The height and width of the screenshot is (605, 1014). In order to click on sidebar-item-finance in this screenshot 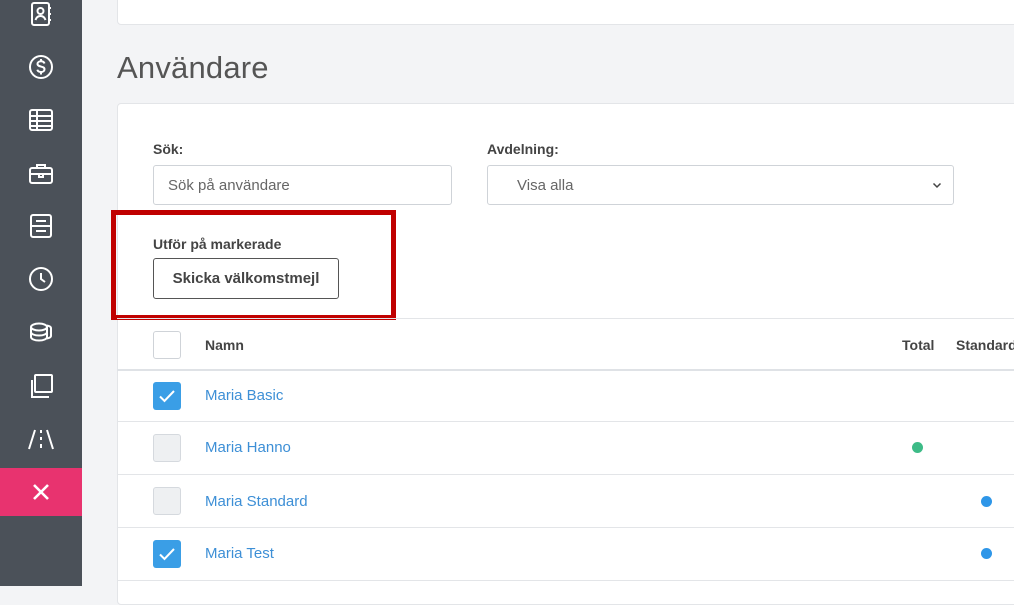, I will do `click(41, 332)`.